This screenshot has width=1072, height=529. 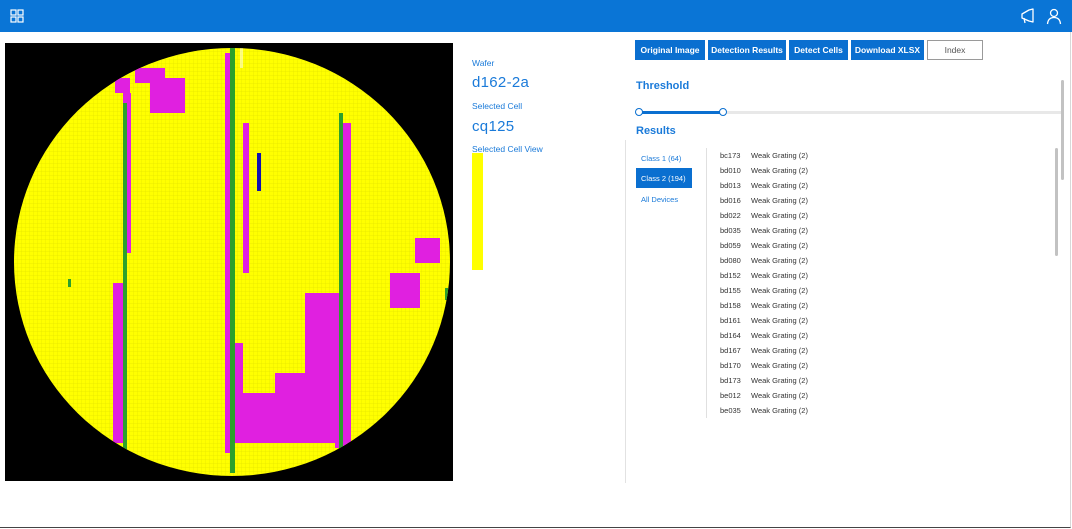 I want to click on threshold-slider-low-handle, so click(x=639, y=112).